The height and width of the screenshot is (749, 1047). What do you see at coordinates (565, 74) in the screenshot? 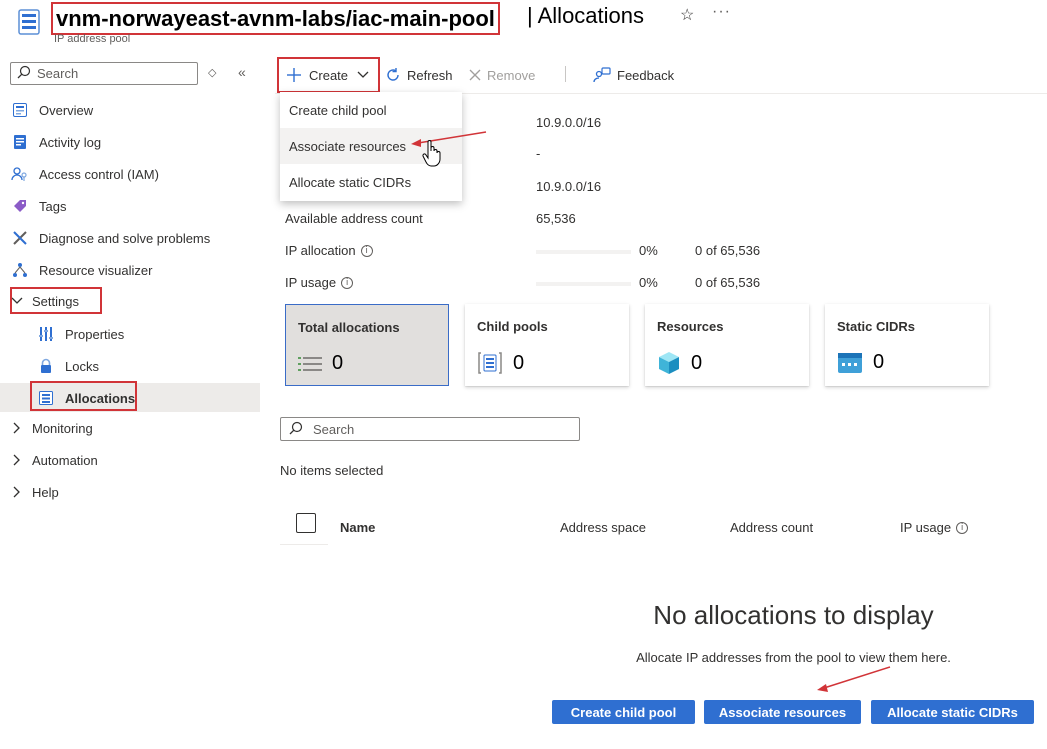
I see `toolbar-divider` at bounding box center [565, 74].